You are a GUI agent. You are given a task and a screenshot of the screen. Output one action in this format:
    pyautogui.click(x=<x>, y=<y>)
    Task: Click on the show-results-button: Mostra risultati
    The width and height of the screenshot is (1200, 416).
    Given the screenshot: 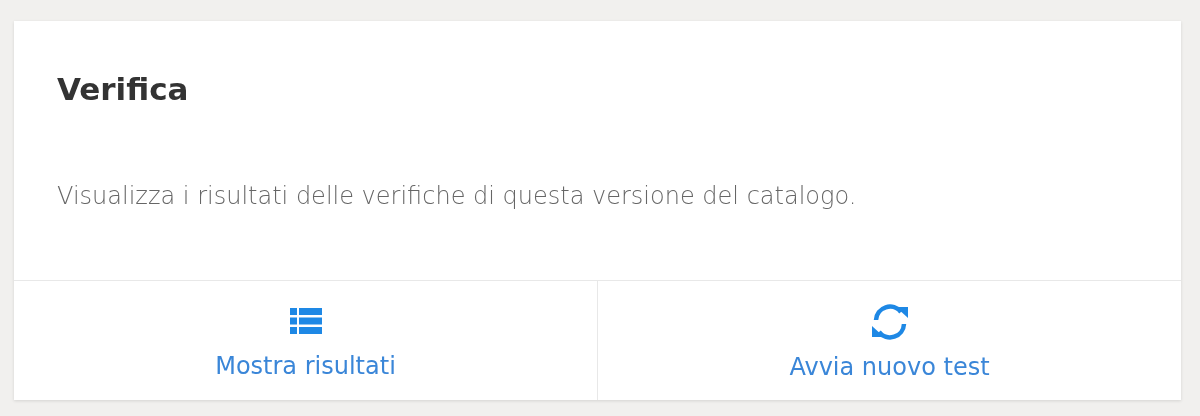 What is the action you would take?
    pyautogui.click(x=305, y=340)
    